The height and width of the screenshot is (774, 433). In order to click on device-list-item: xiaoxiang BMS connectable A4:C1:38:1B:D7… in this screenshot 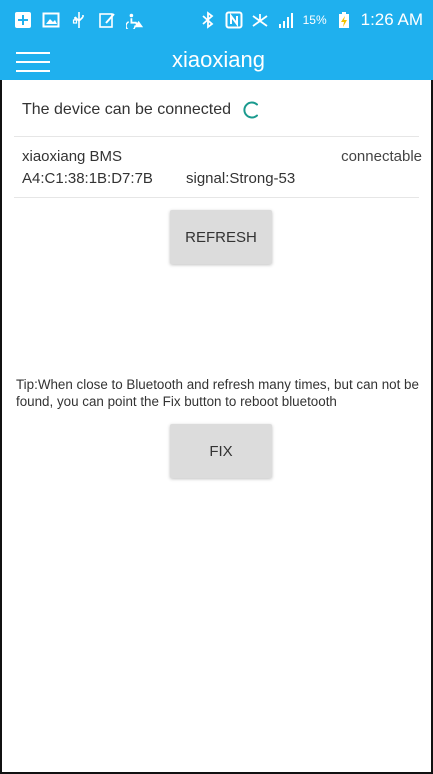, I will do `click(222, 170)`.